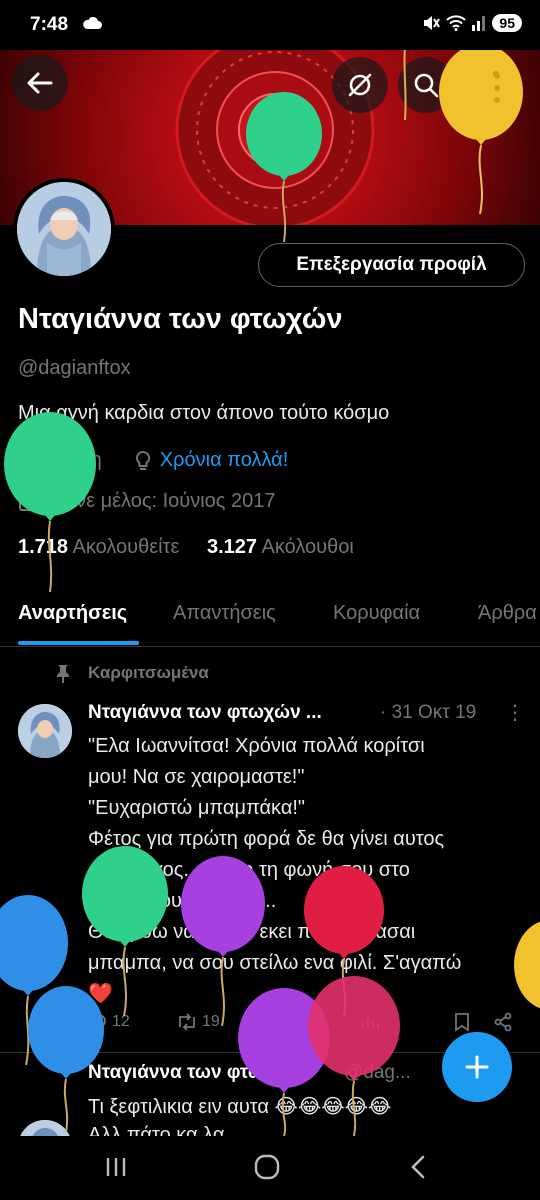 The image size is (540, 1200). What do you see at coordinates (515, 712) in the screenshot?
I see `tweet-more-icon: ⋮` at bounding box center [515, 712].